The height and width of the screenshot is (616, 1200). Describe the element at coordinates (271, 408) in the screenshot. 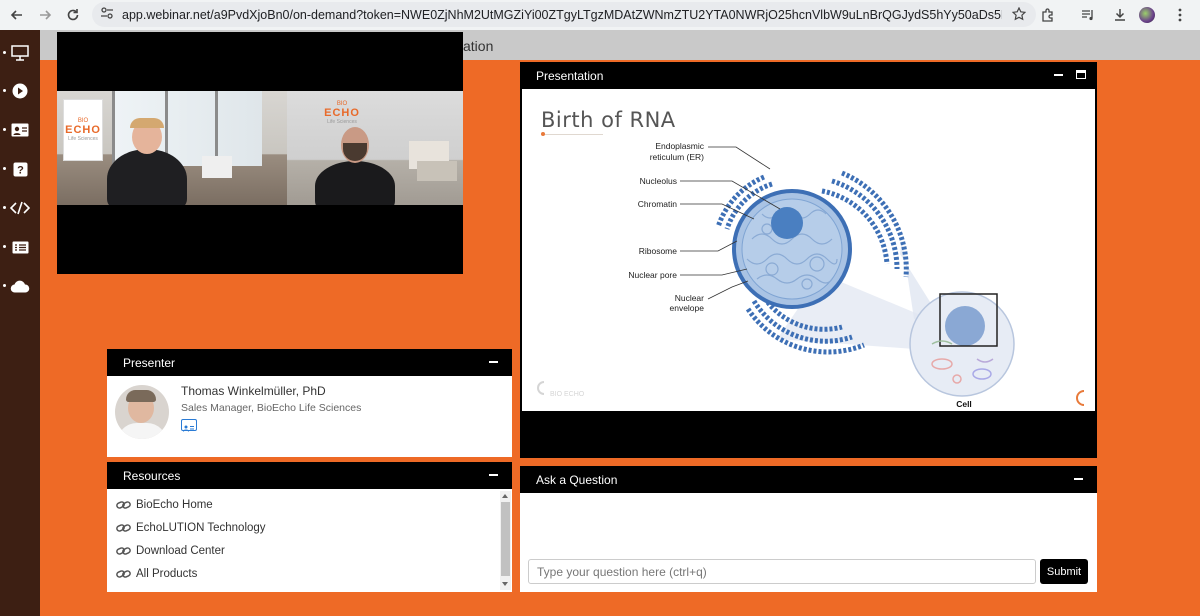

I see `presenter-role: Sales Manager, BioEcho Life Sciences` at that location.